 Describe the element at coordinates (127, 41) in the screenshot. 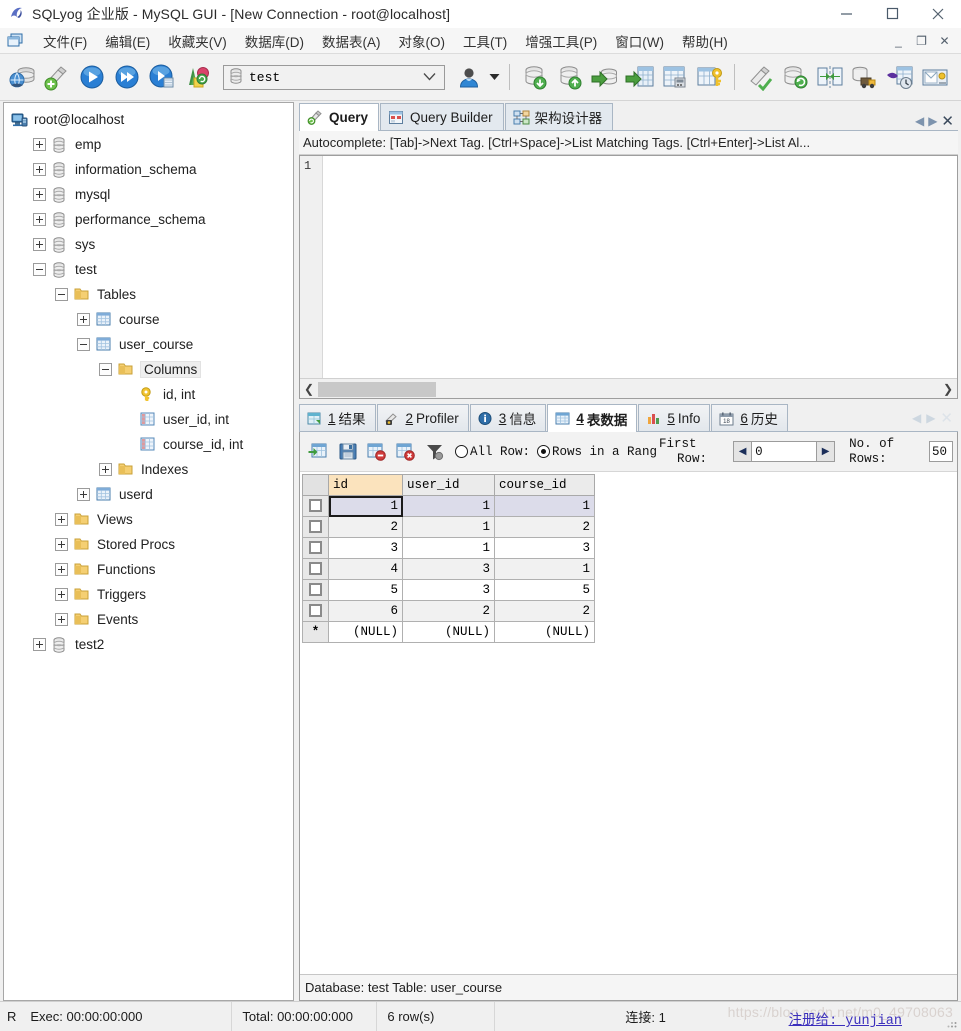

I see `menu-edit: 编辑(E)` at that location.